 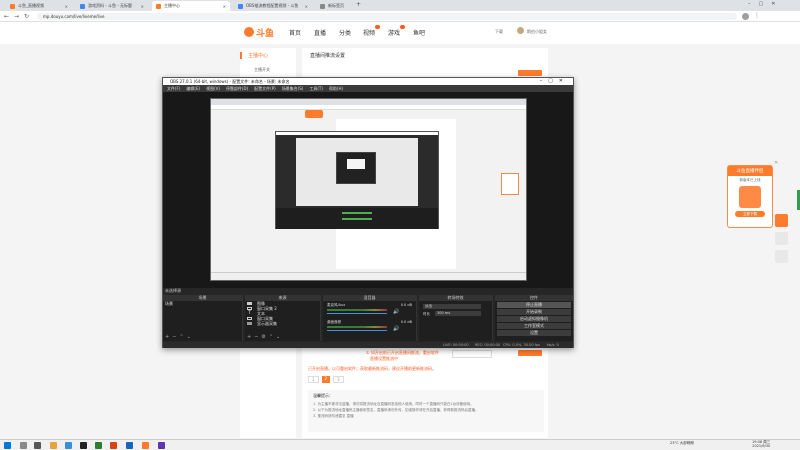 I want to click on obs-menu-edit: 编辑(E), so click(x=193, y=88).